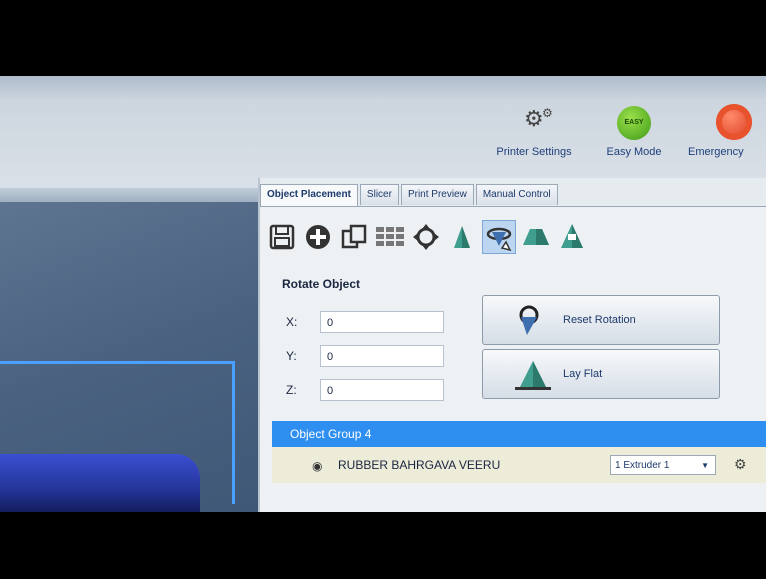 This screenshot has width=766, height=579. Describe the element at coordinates (583, 374) in the screenshot. I see `lay-flat-label: Lay Flat` at that location.